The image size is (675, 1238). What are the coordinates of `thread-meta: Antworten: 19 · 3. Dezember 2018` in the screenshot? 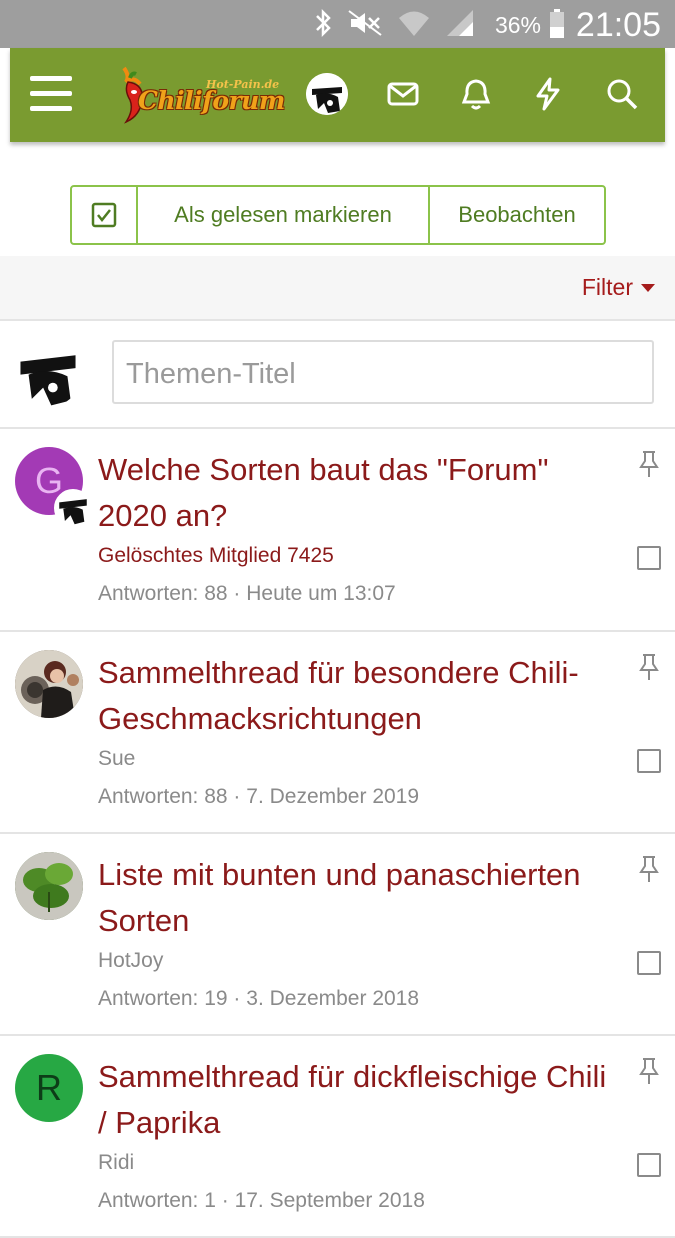 It's located at (259, 998).